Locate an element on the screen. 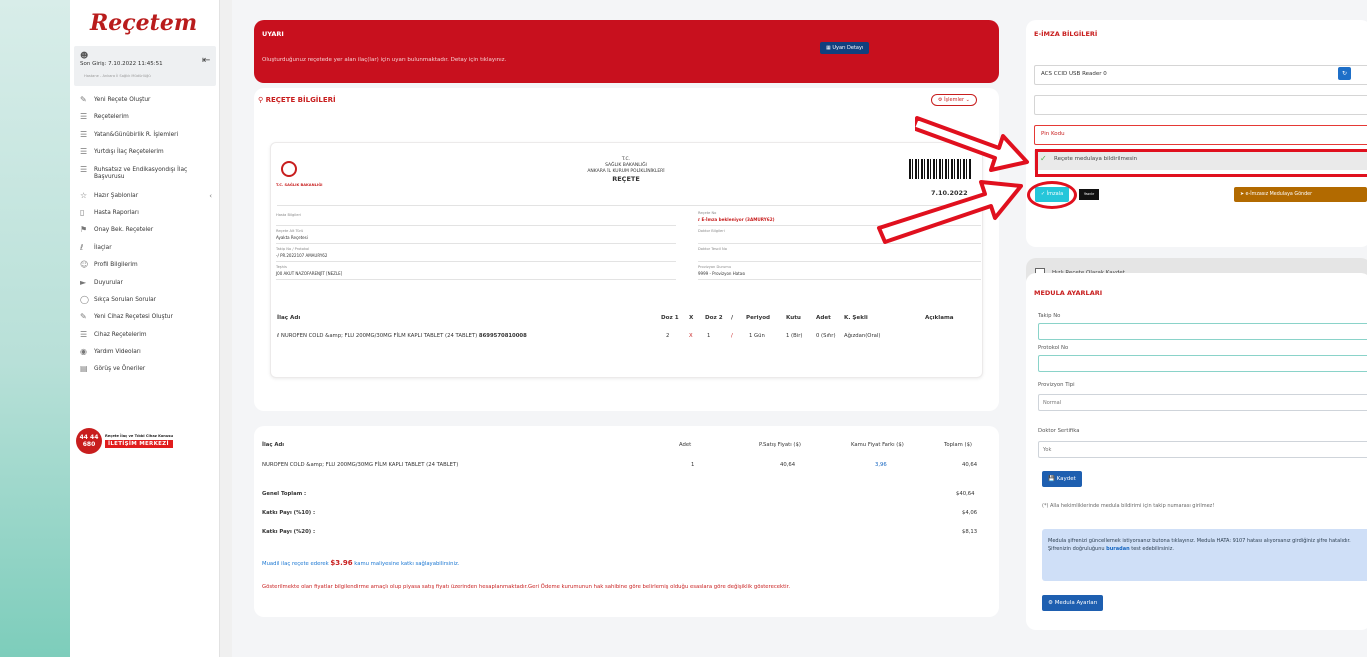 The image size is (1367, 657). pill-icon: ℓ is located at coordinates (82, 247).